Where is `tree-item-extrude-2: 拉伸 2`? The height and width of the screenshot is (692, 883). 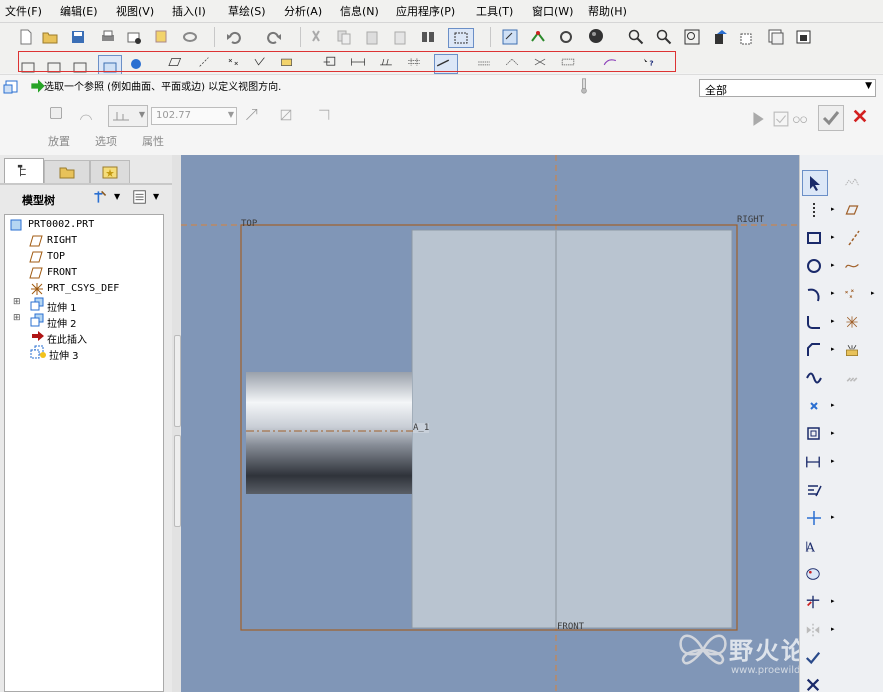
tree-item-extrude-2: 拉伸 2 is located at coordinates (62, 322).